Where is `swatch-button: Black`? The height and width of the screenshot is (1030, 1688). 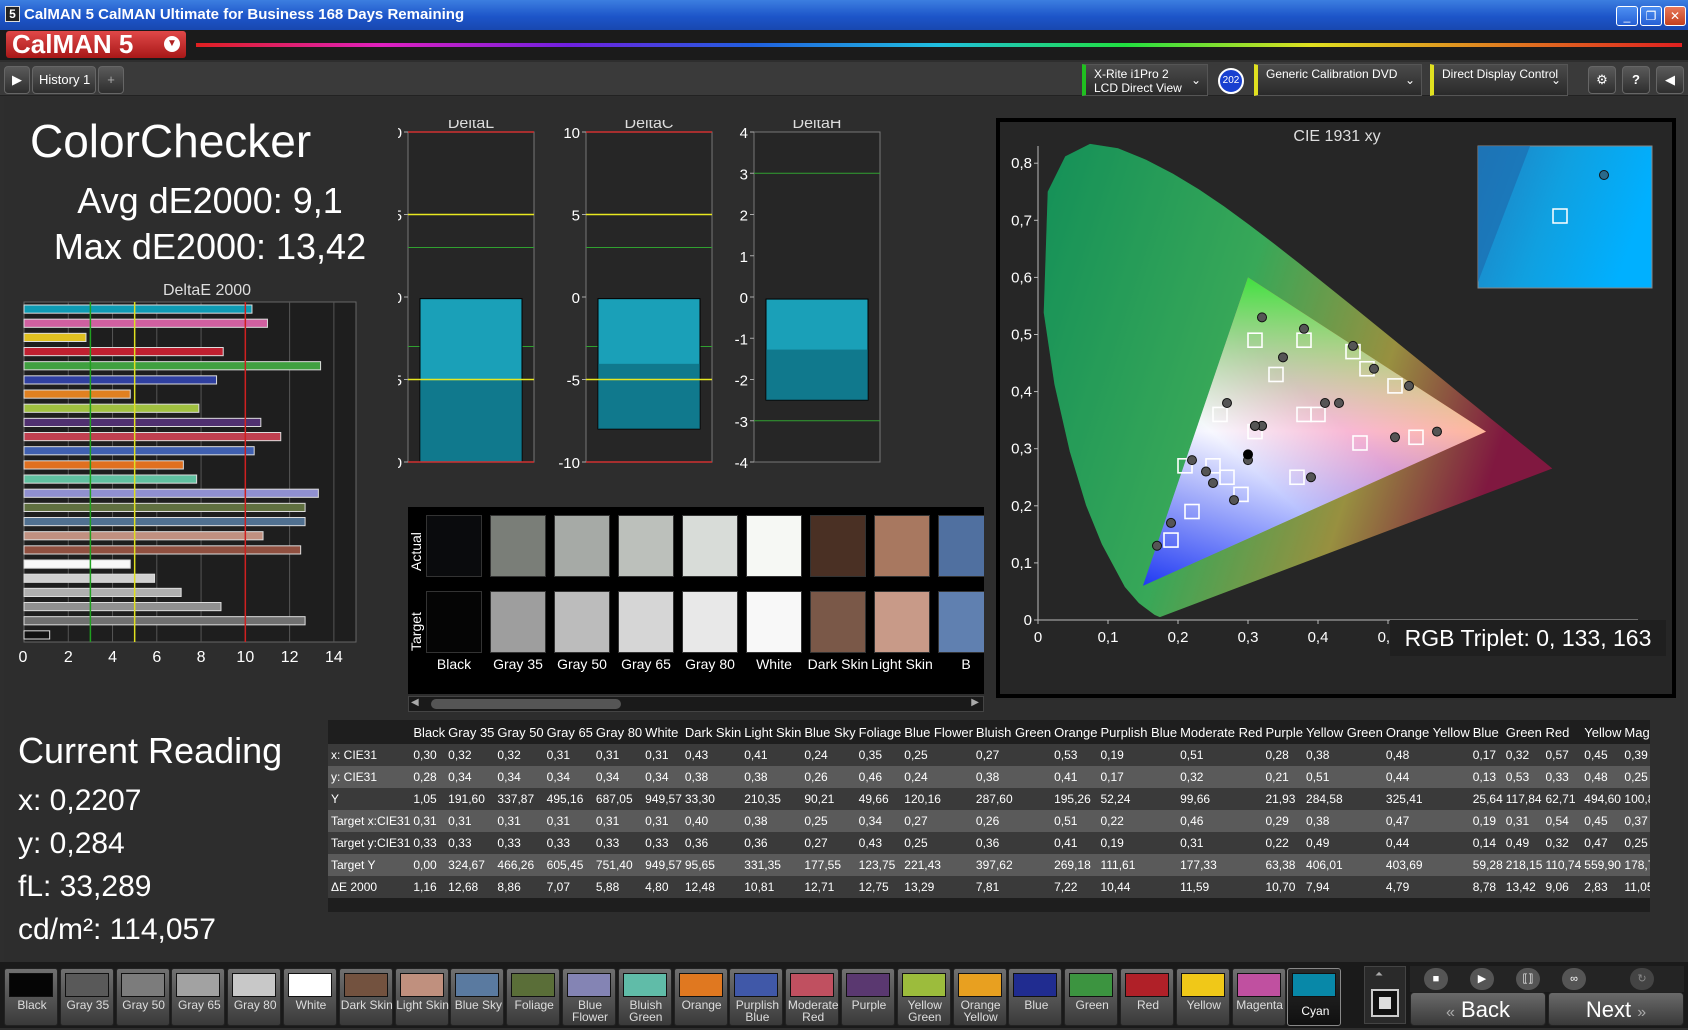 swatch-button: Black is located at coordinates (31, 997).